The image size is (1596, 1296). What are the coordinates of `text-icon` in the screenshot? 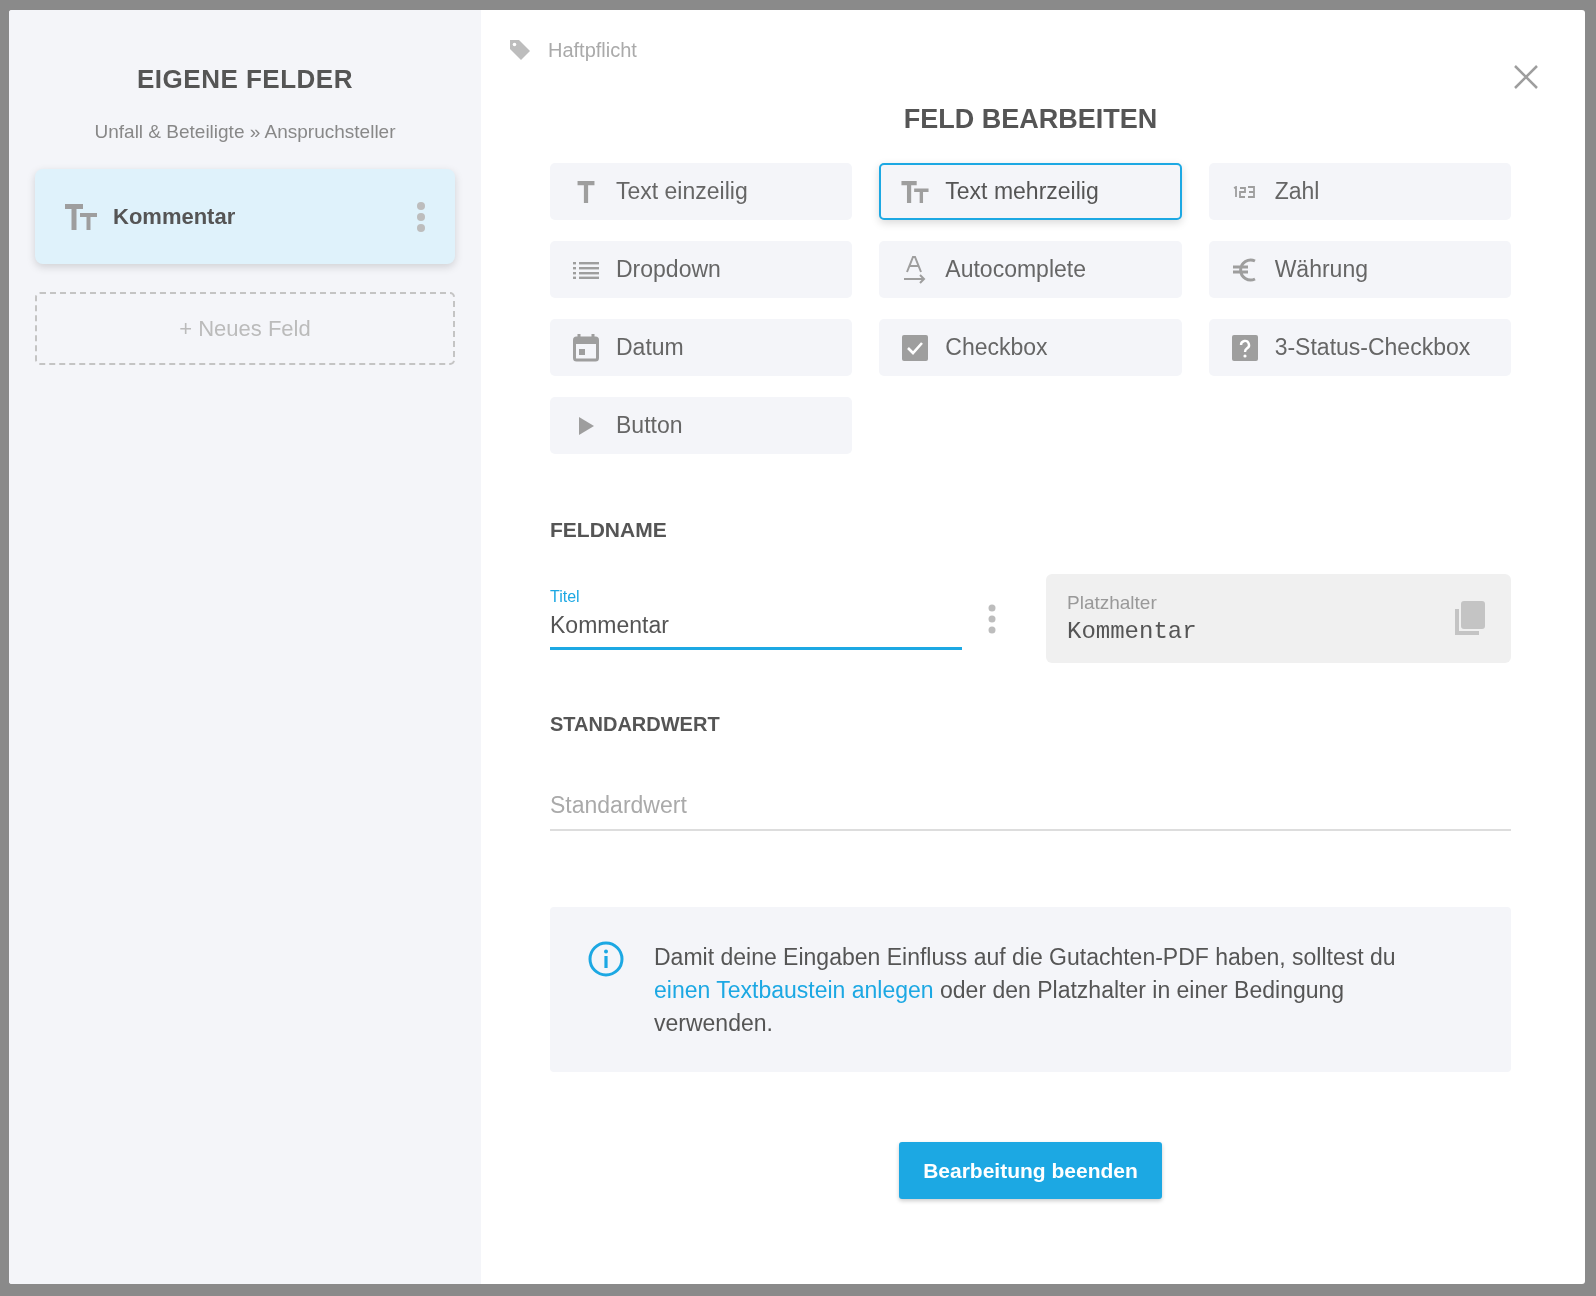 It's located at (586, 191).